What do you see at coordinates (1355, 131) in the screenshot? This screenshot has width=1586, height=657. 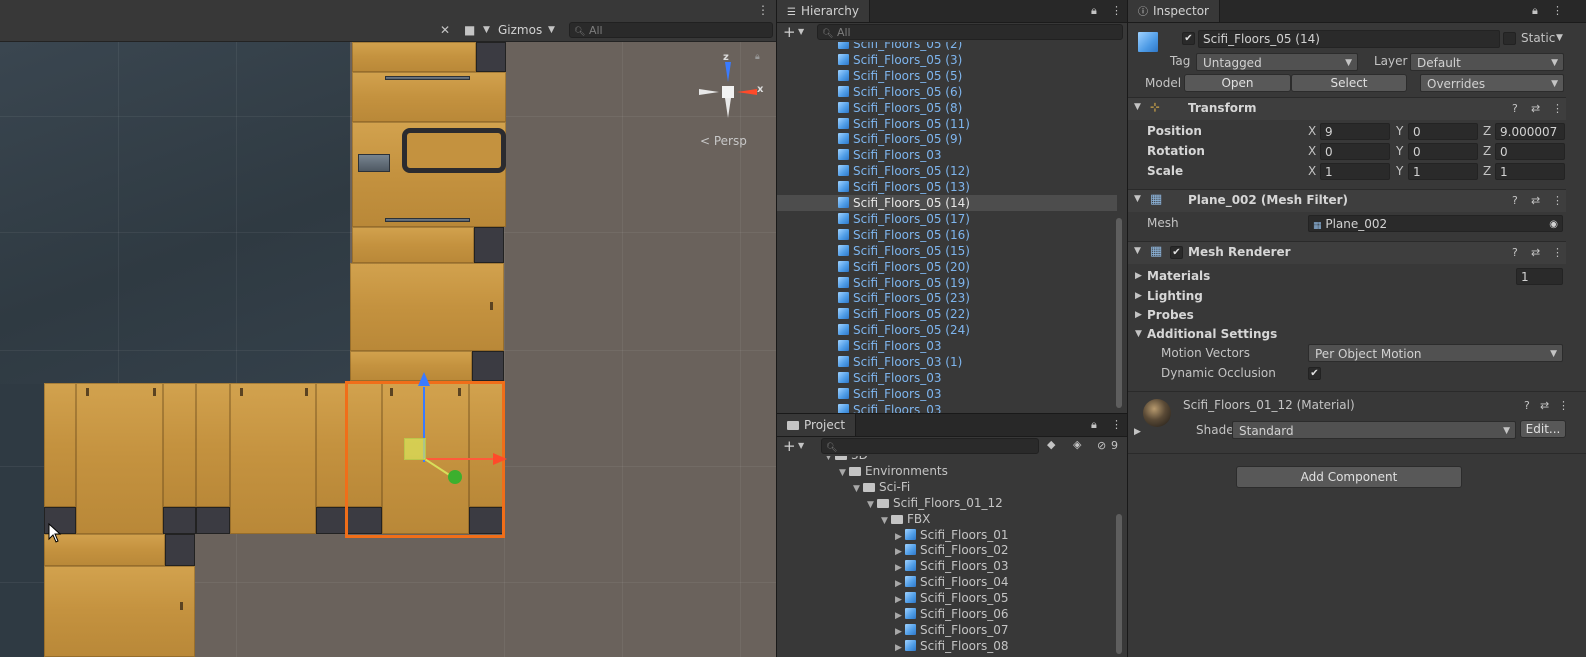 I see `position-x-field: 9` at bounding box center [1355, 131].